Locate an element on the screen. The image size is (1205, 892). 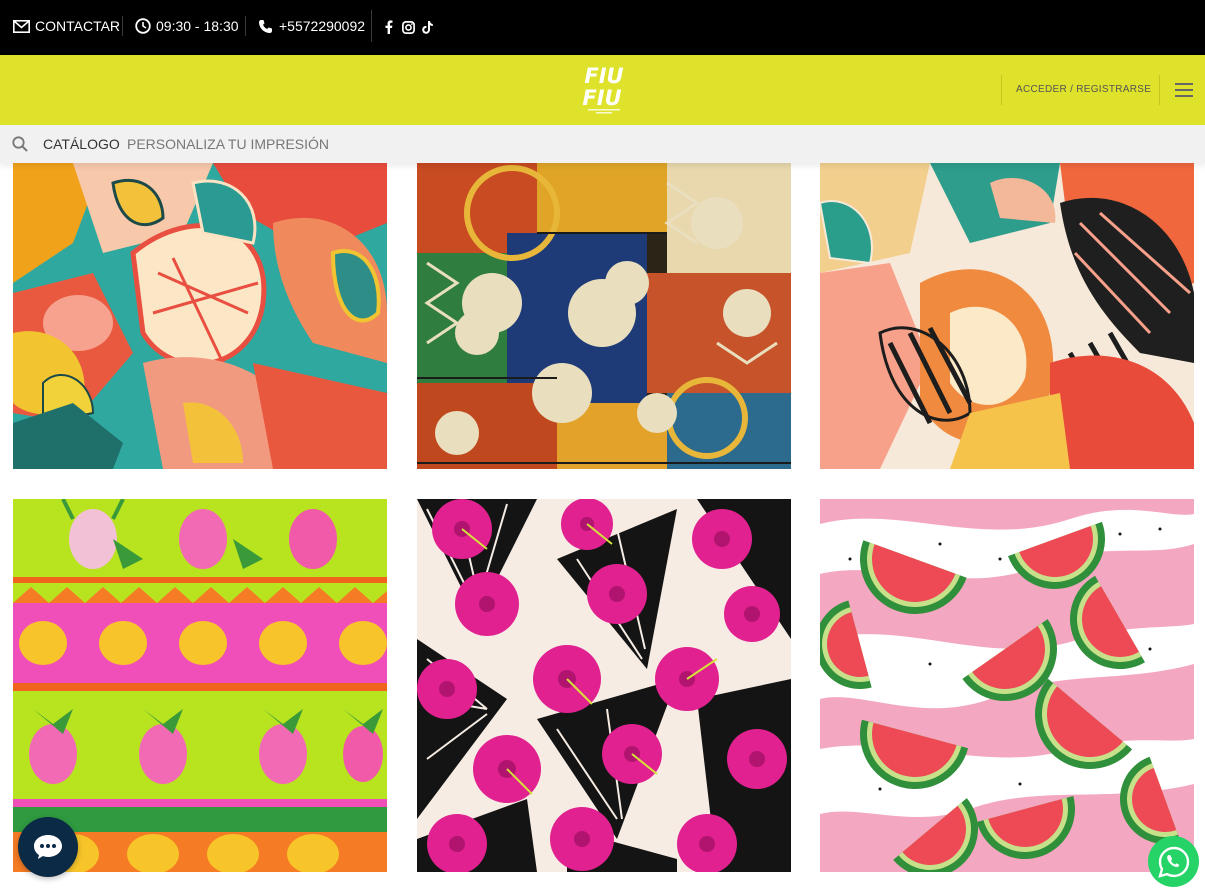
contact-link: CONTACTAR is located at coordinates (66, 26).